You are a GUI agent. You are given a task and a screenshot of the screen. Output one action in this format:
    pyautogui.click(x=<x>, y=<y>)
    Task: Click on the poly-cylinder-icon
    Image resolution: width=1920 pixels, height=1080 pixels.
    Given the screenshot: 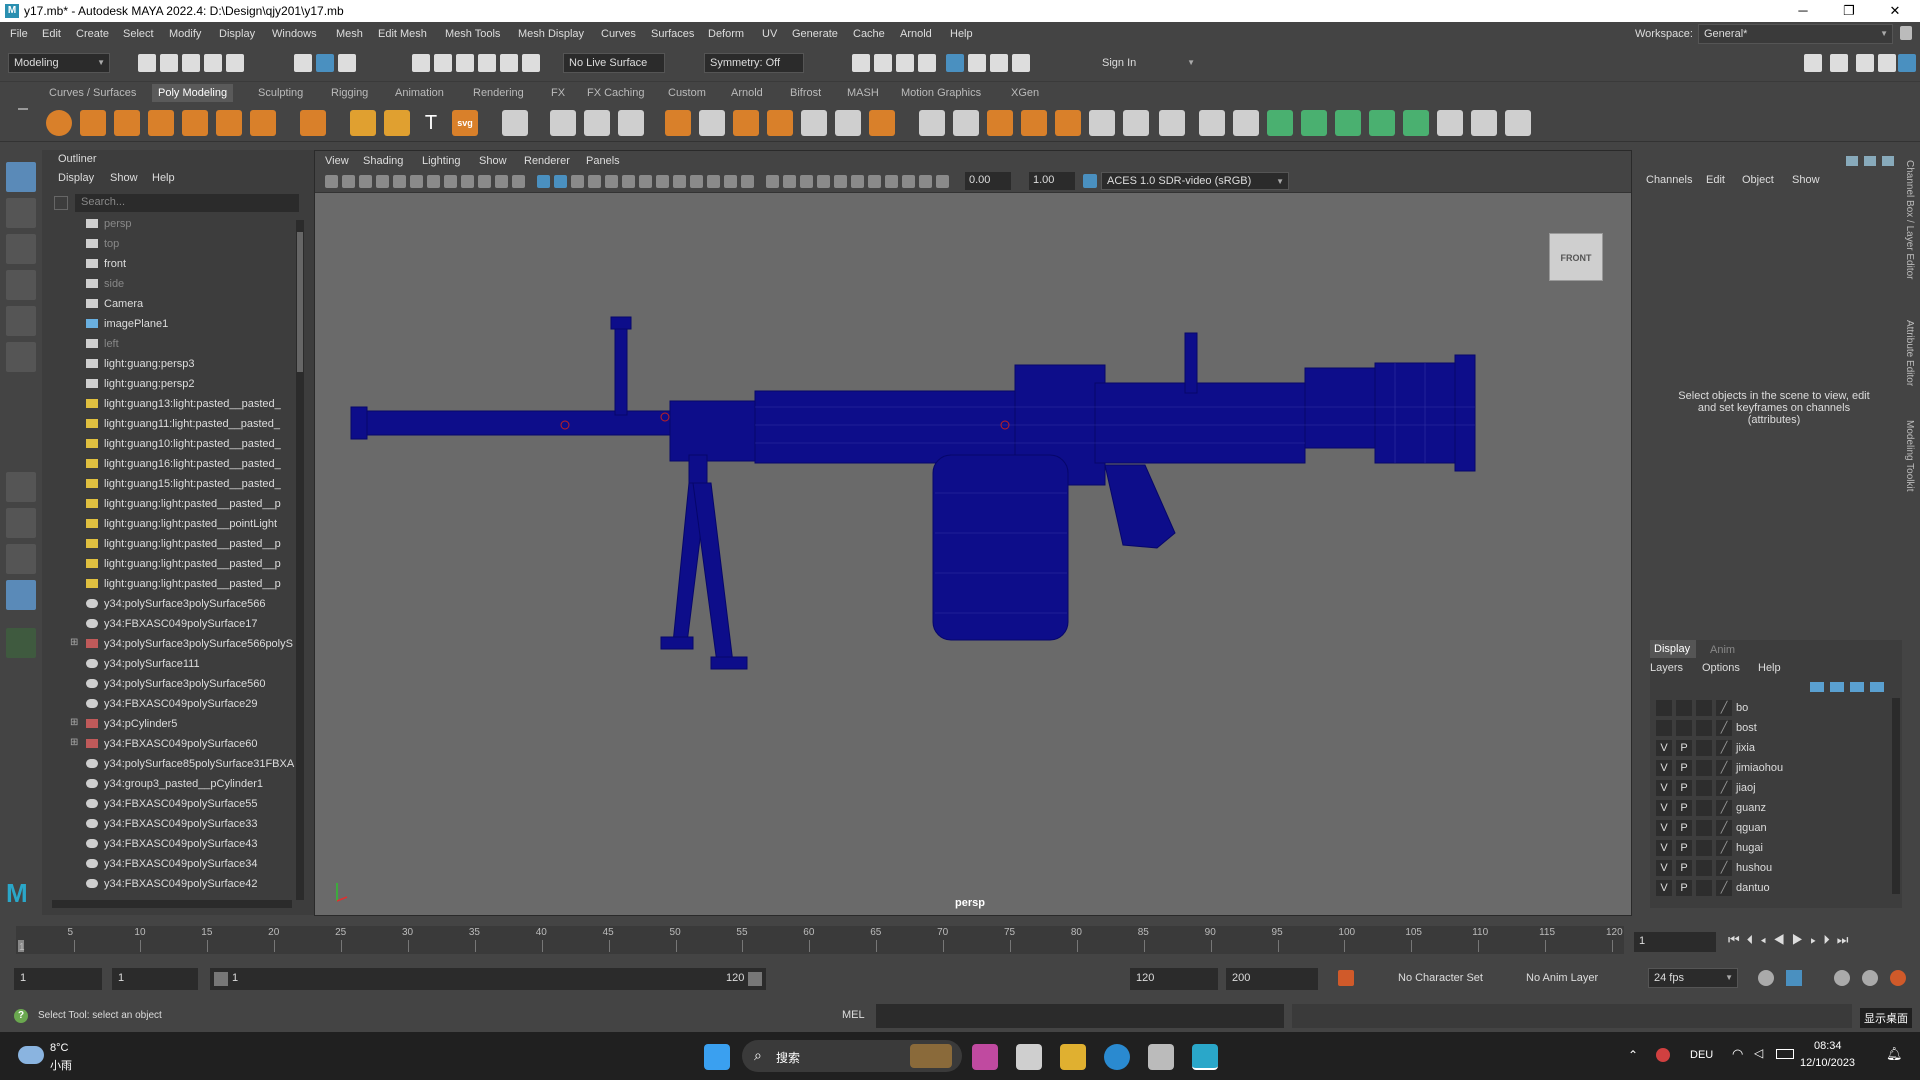 What is the action you would take?
    pyautogui.click(x=127, y=123)
    